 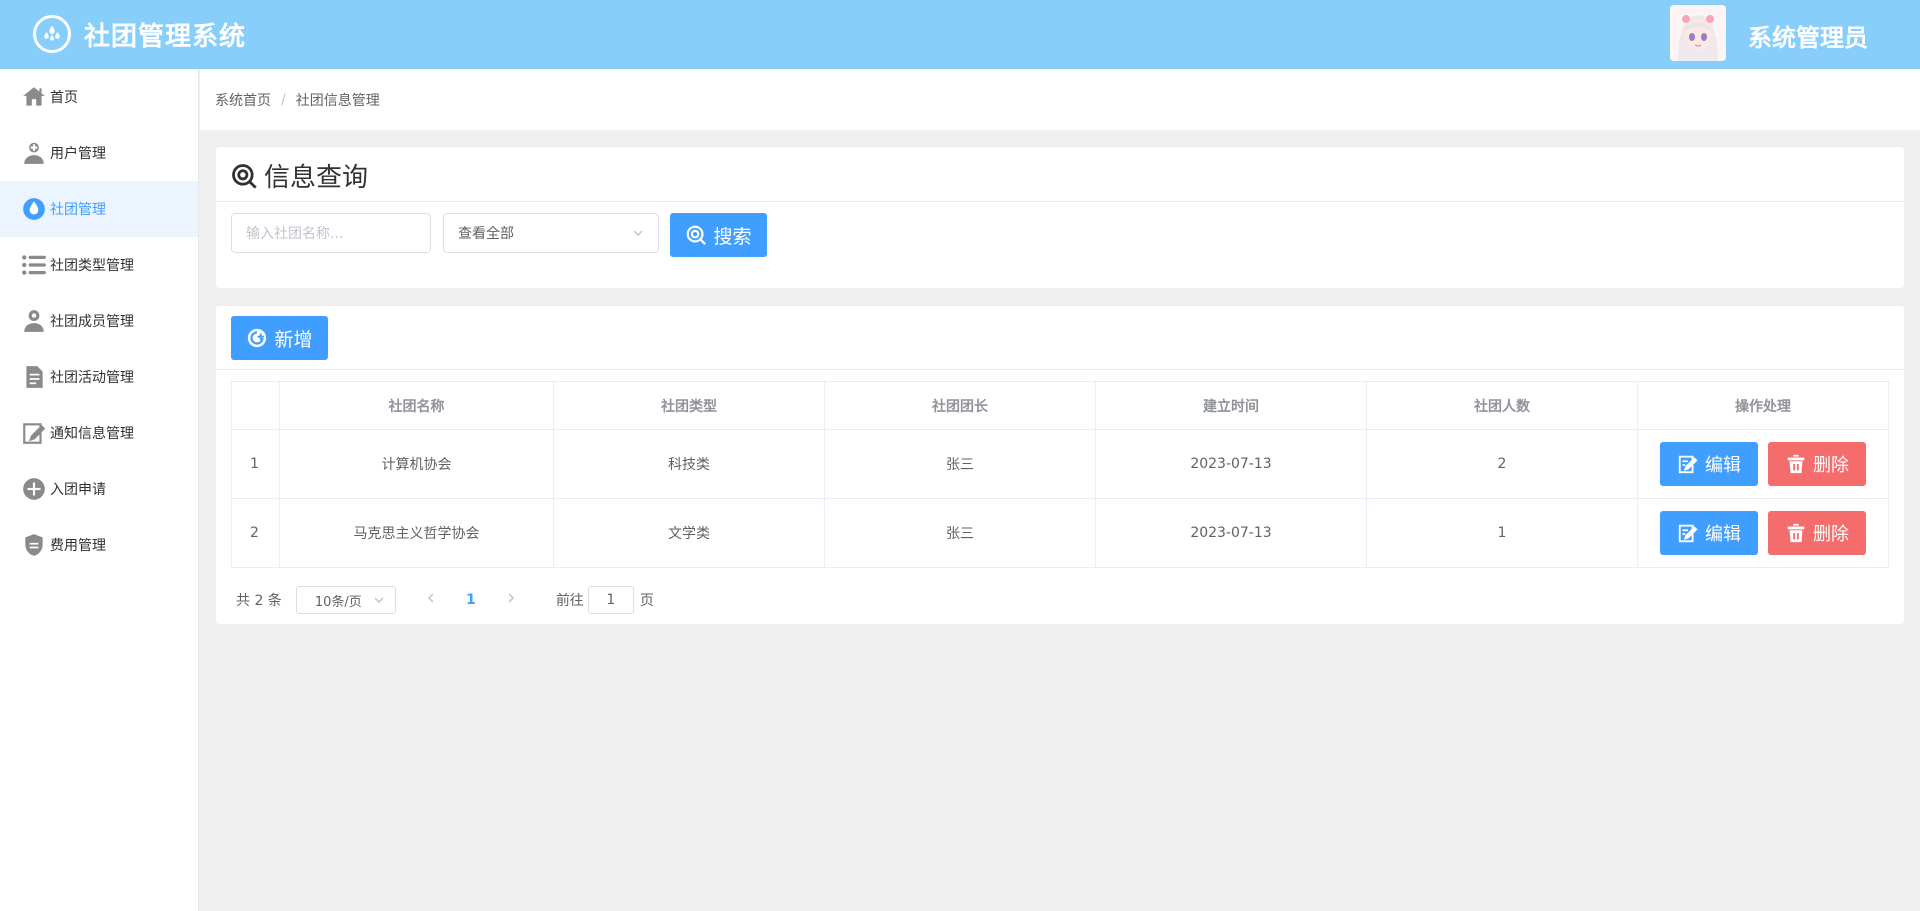 I want to click on sidebar-item-applications: 入团申请, so click(x=99, y=489).